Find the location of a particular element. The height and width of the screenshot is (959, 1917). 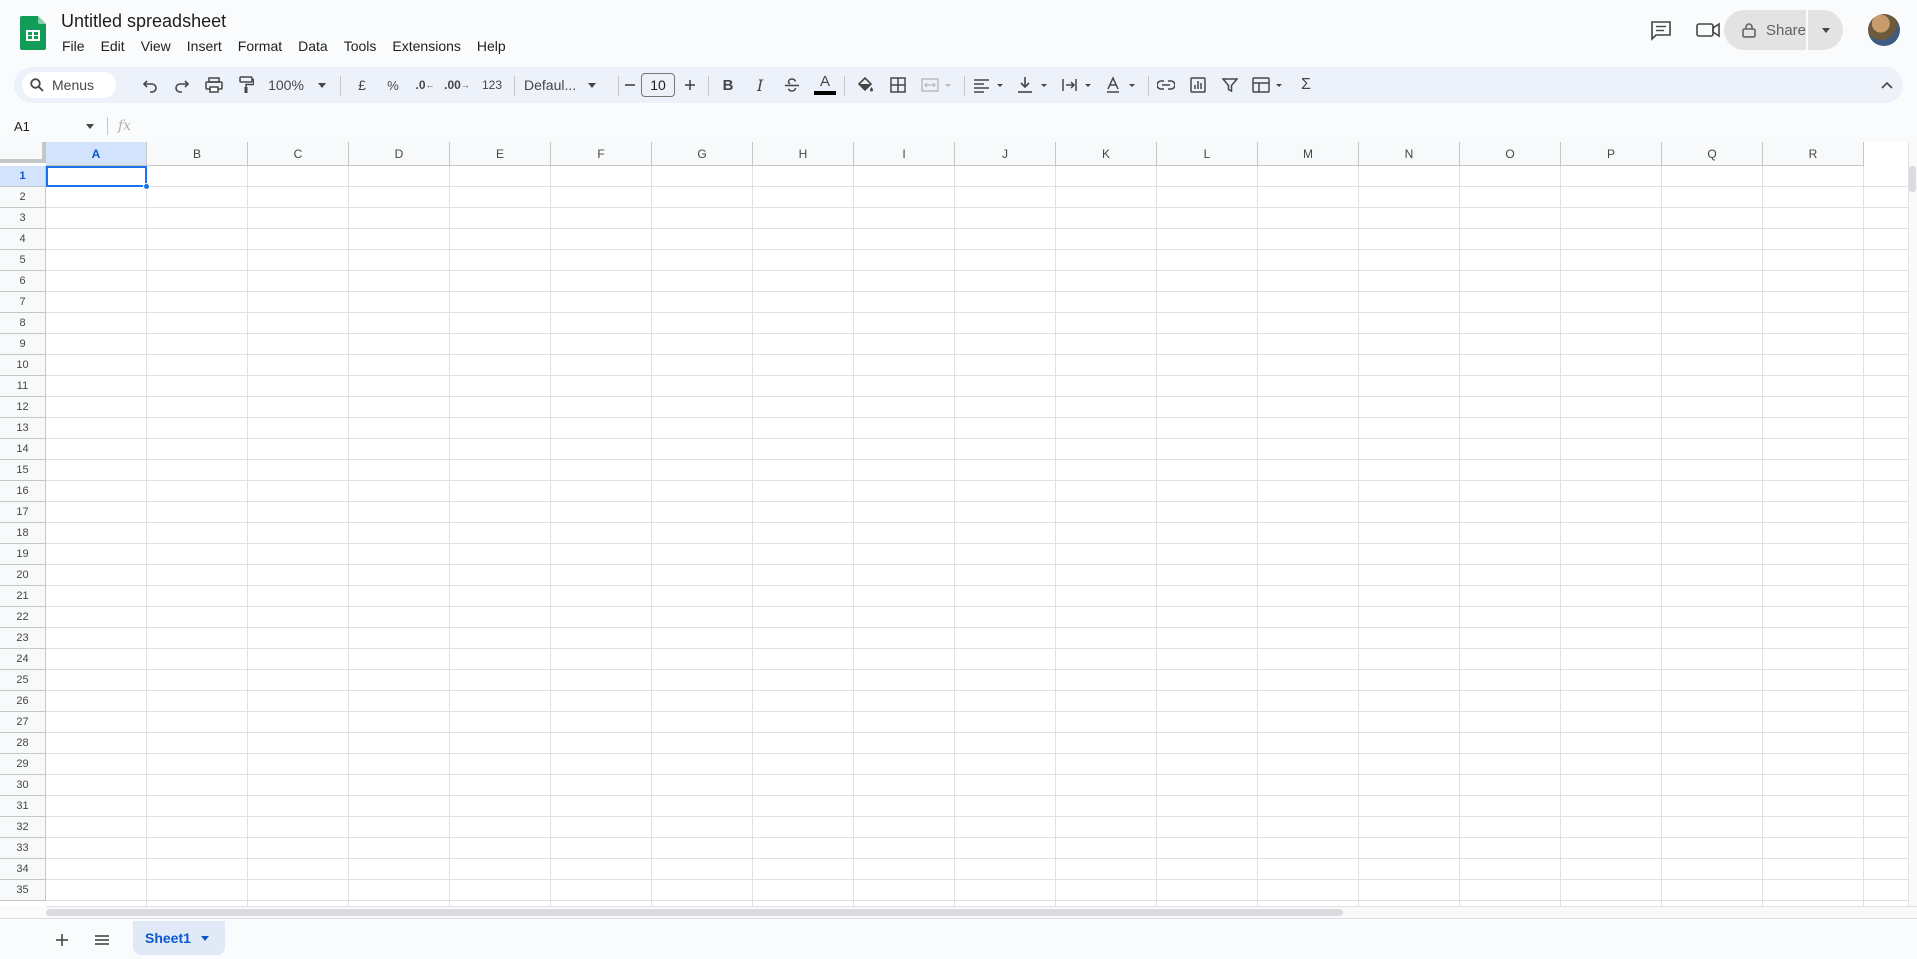

row-header-6: 6 is located at coordinates (23, 281).